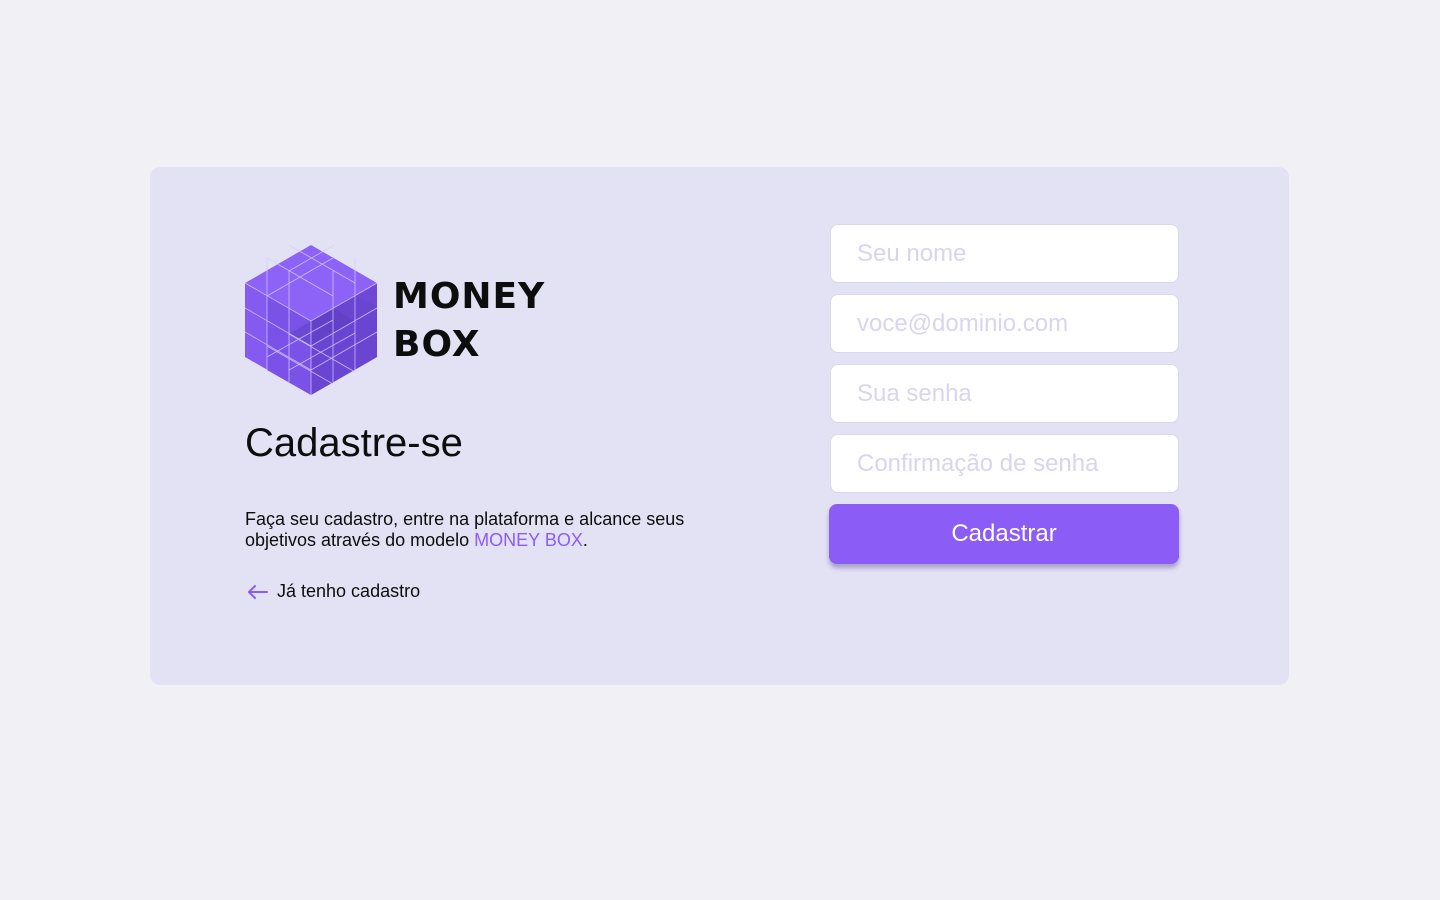 The image size is (1440, 900). Describe the element at coordinates (354, 443) in the screenshot. I see `page-title: Cadastre-se` at that location.